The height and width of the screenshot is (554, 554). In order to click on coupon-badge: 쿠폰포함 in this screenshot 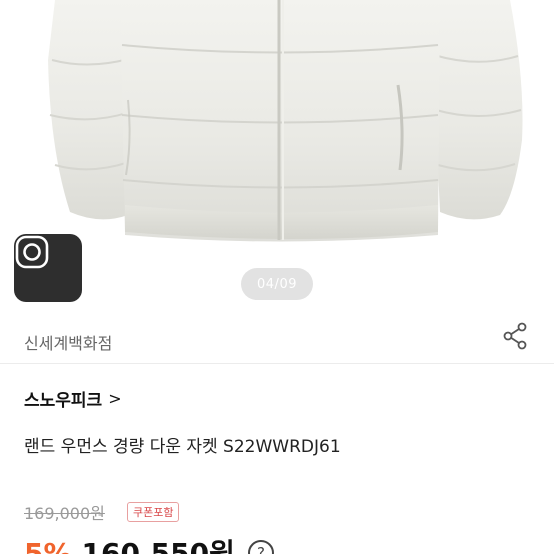, I will do `click(153, 512)`.